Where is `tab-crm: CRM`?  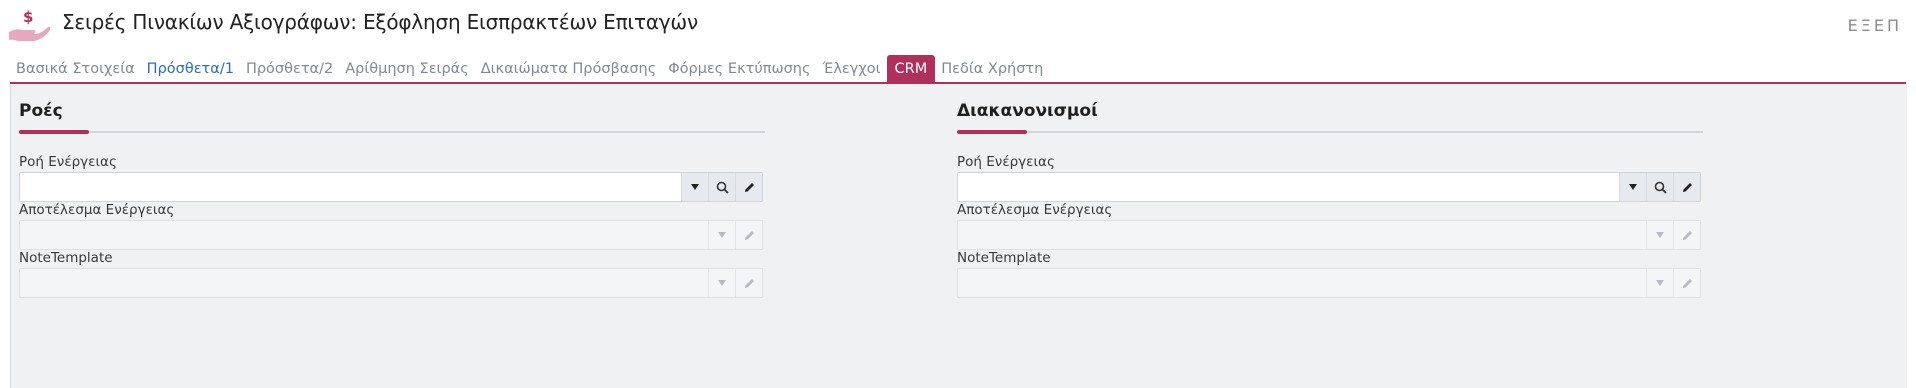 tab-crm: CRM is located at coordinates (911, 69).